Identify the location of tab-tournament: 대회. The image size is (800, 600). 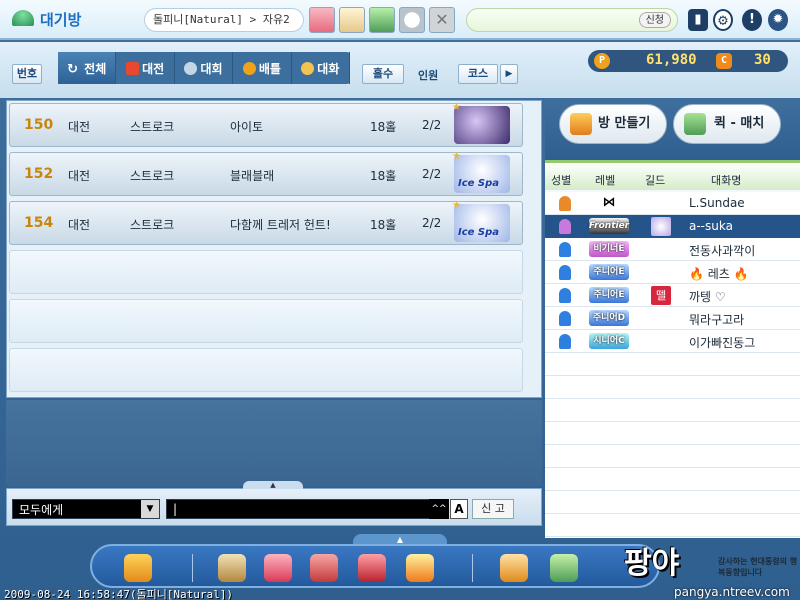
(204, 68).